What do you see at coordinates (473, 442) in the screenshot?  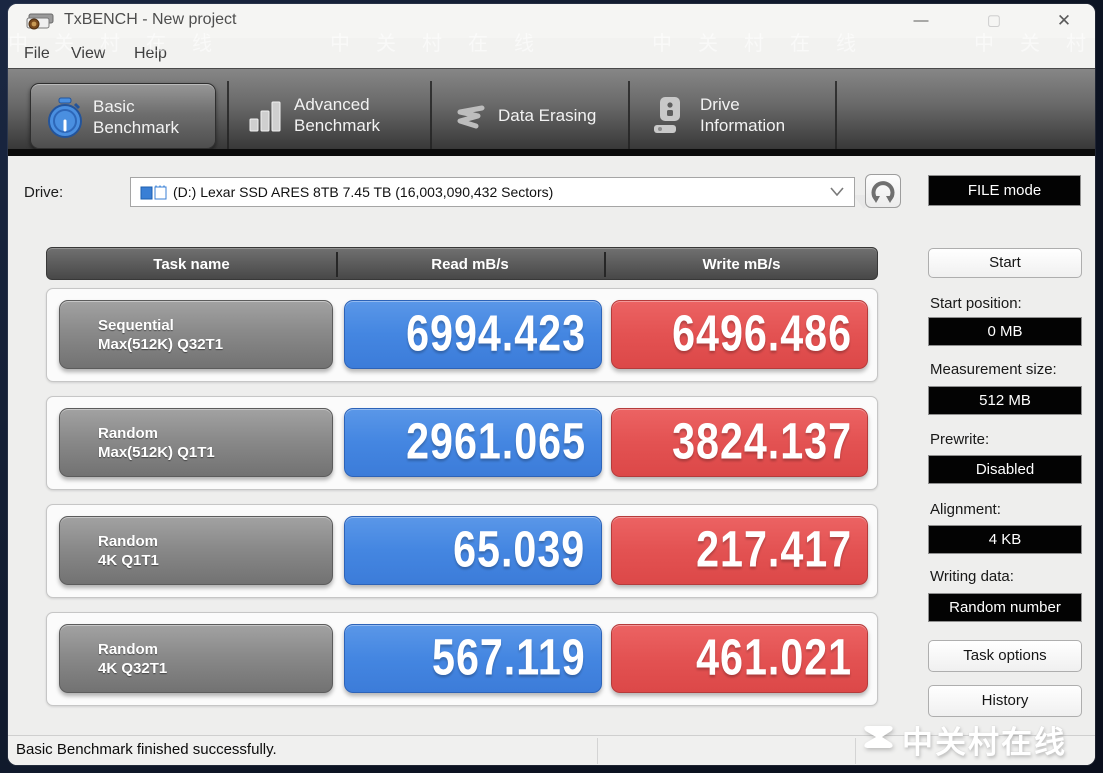 I see `read-result: 2961.065` at bounding box center [473, 442].